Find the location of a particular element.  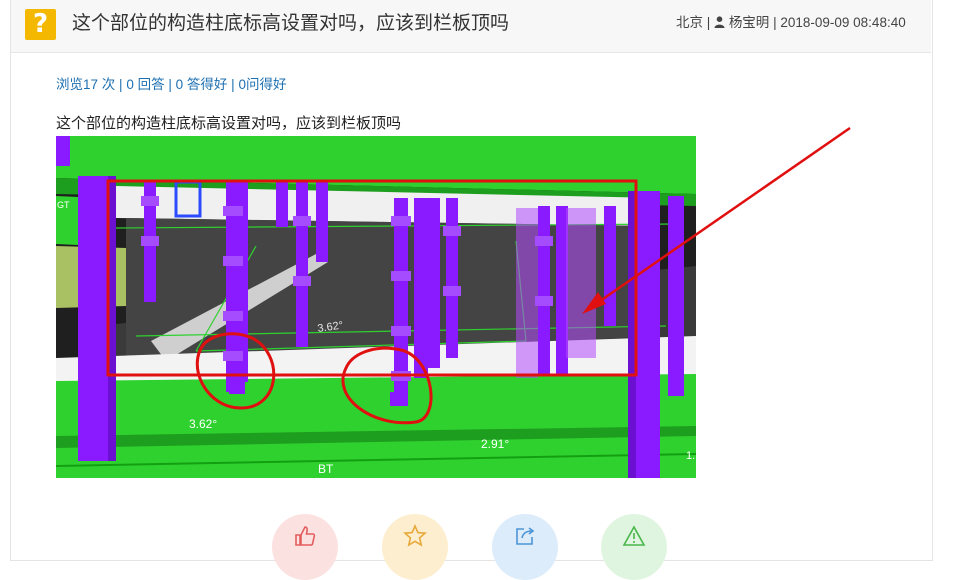

good-questions-count: 0问得好 is located at coordinates (262, 84).